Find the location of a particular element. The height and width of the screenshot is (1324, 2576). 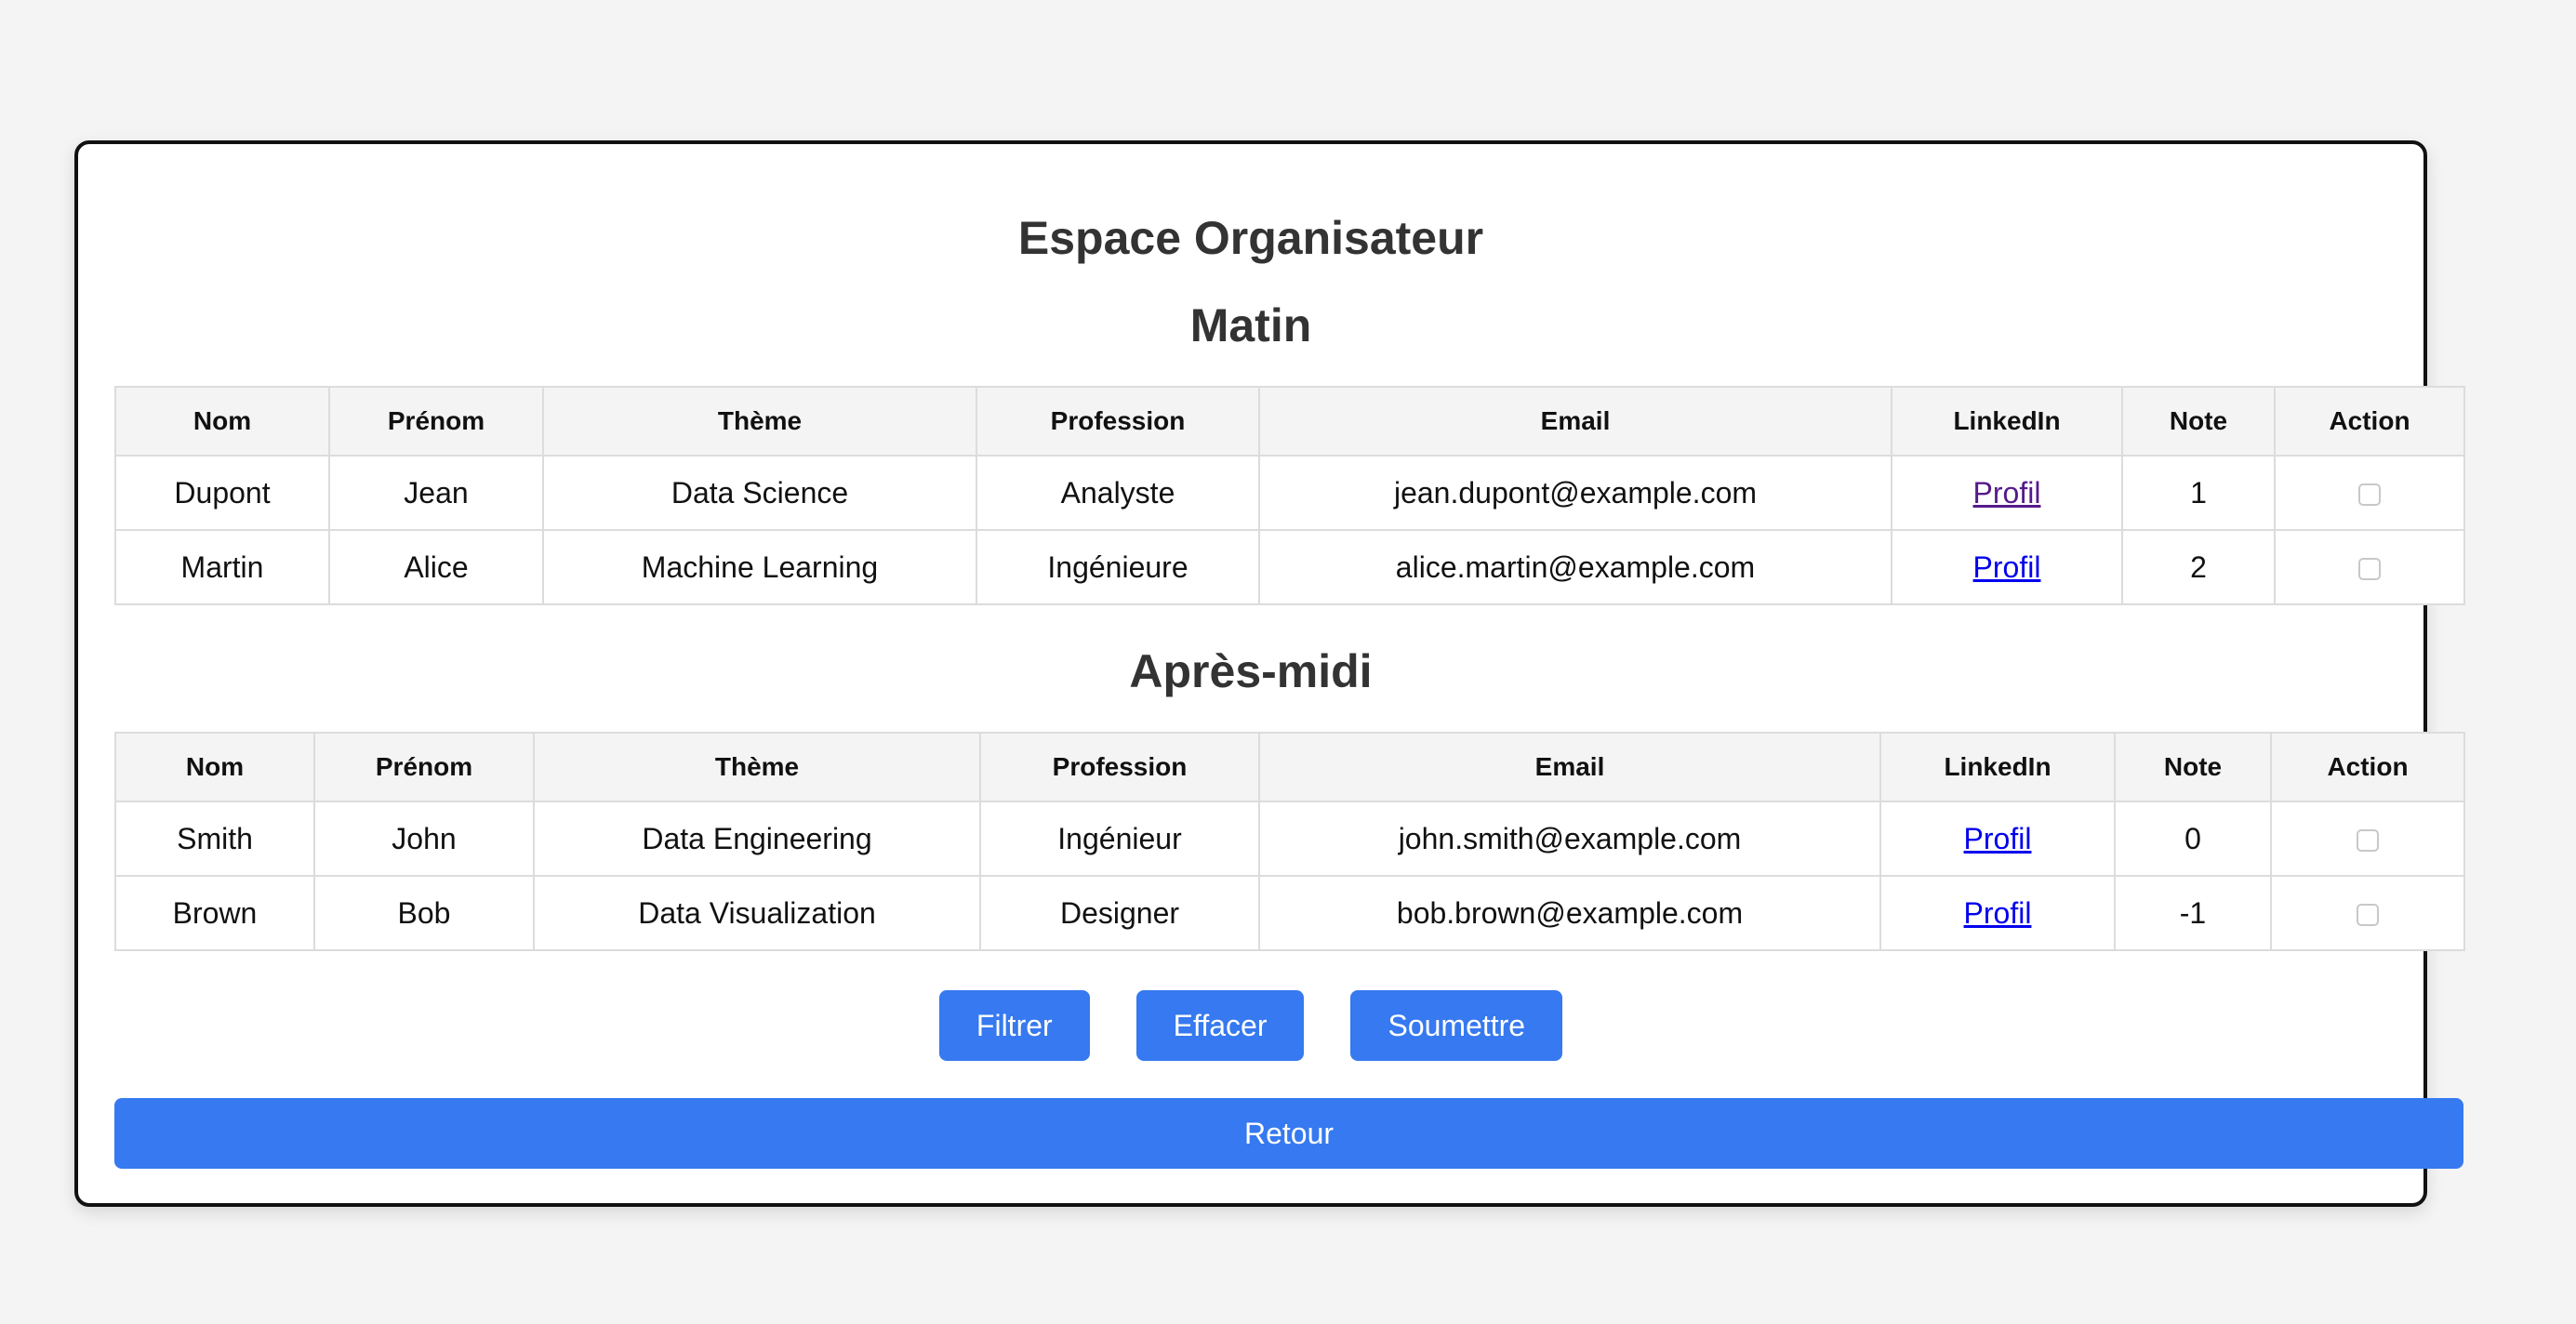

cell-profession: Designer is located at coordinates (1119, 913).